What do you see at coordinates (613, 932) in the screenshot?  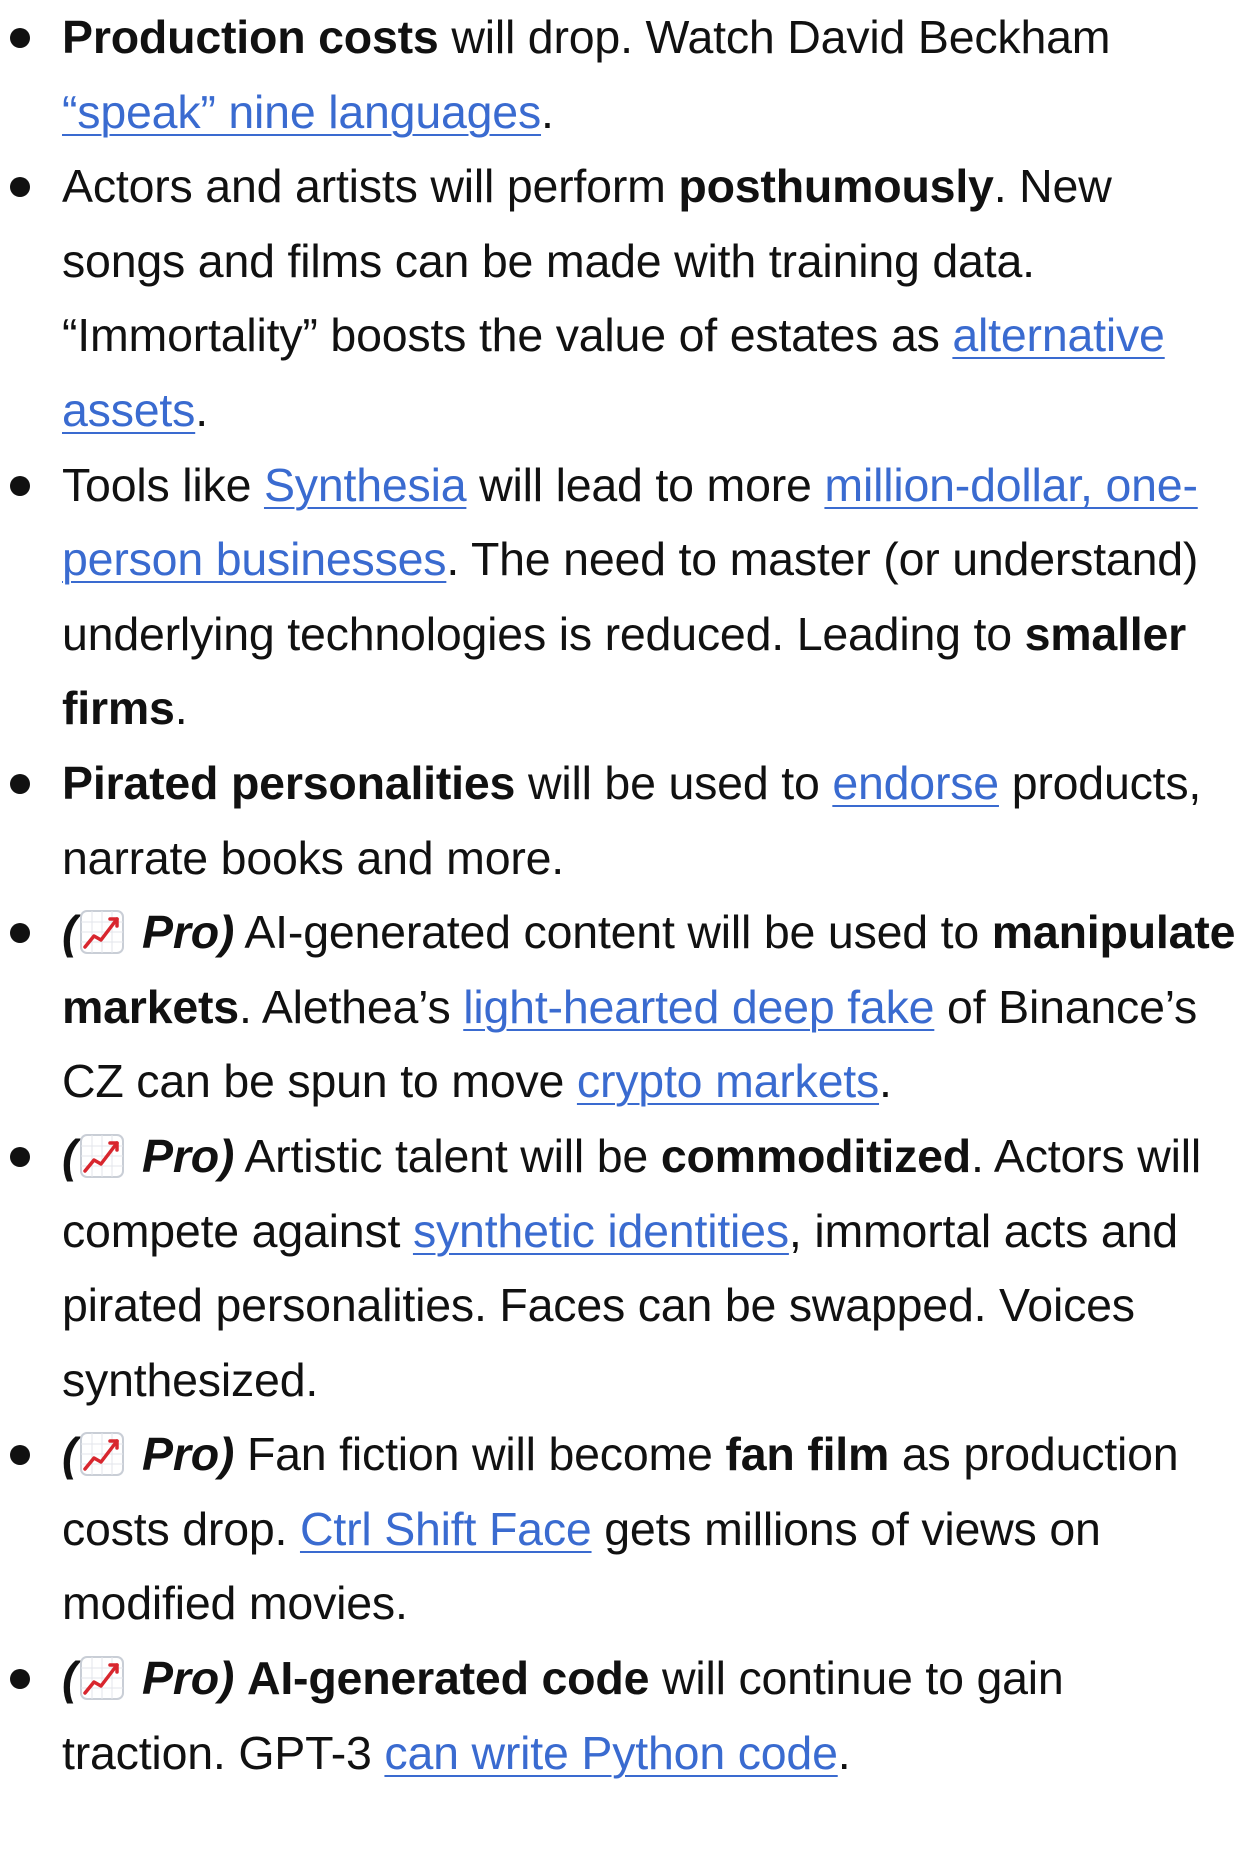 I see `body-text: AI-generated content will be used to` at bounding box center [613, 932].